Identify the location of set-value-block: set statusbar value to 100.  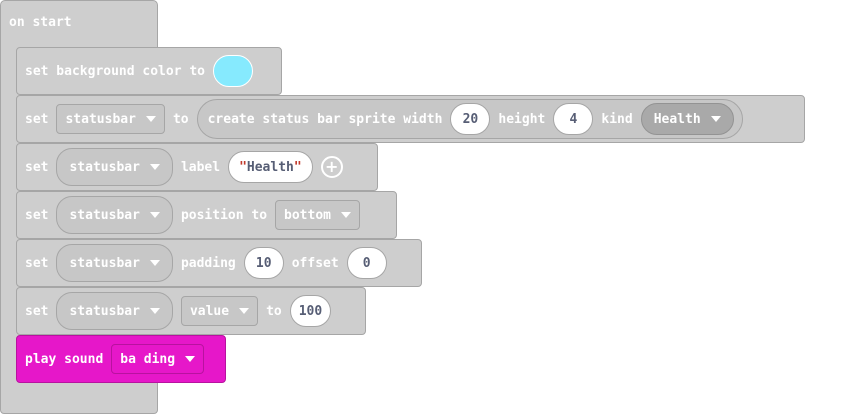
(191, 311).